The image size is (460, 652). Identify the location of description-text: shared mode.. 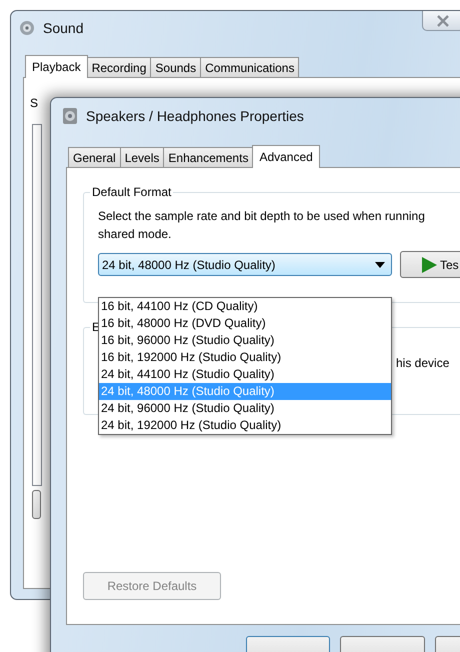
(135, 234).